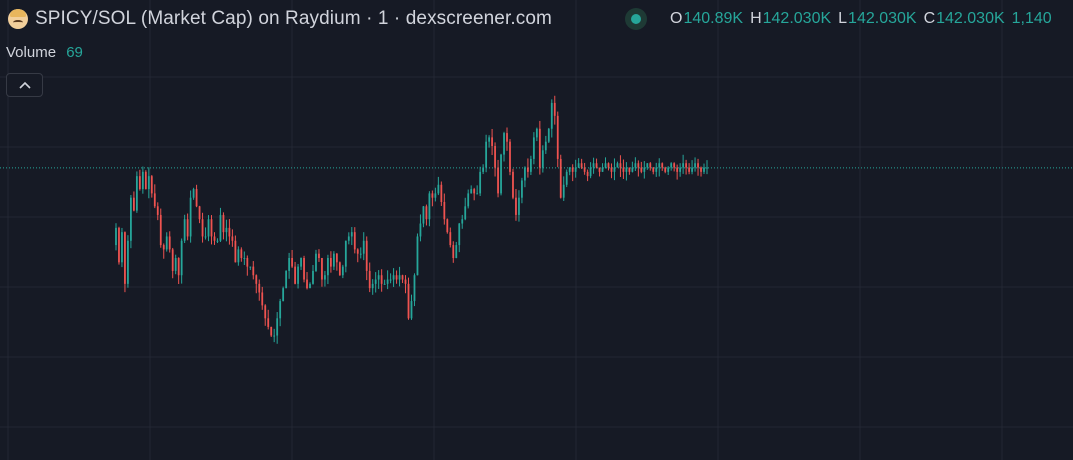 This screenshot has width=1073, height=460. What do you see at coordinates (1031, 18) in the screenshot?
I see `extra-value: 1,140` at bounding box center [1031, 18].